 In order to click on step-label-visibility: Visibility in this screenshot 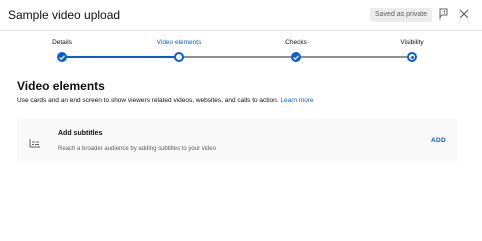, I will do `click(411, 43)`.